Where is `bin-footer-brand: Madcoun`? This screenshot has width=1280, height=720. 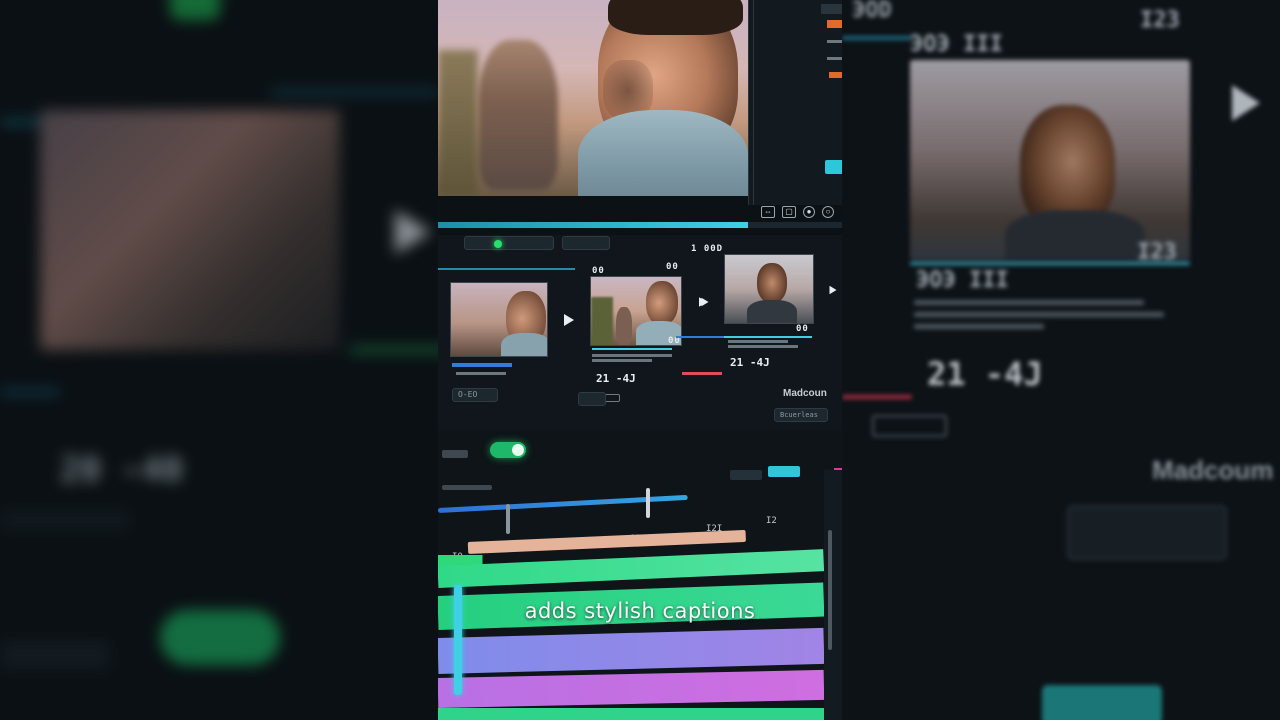
bin-footer-brand: Madcoun is located at coordinates (805, 393).